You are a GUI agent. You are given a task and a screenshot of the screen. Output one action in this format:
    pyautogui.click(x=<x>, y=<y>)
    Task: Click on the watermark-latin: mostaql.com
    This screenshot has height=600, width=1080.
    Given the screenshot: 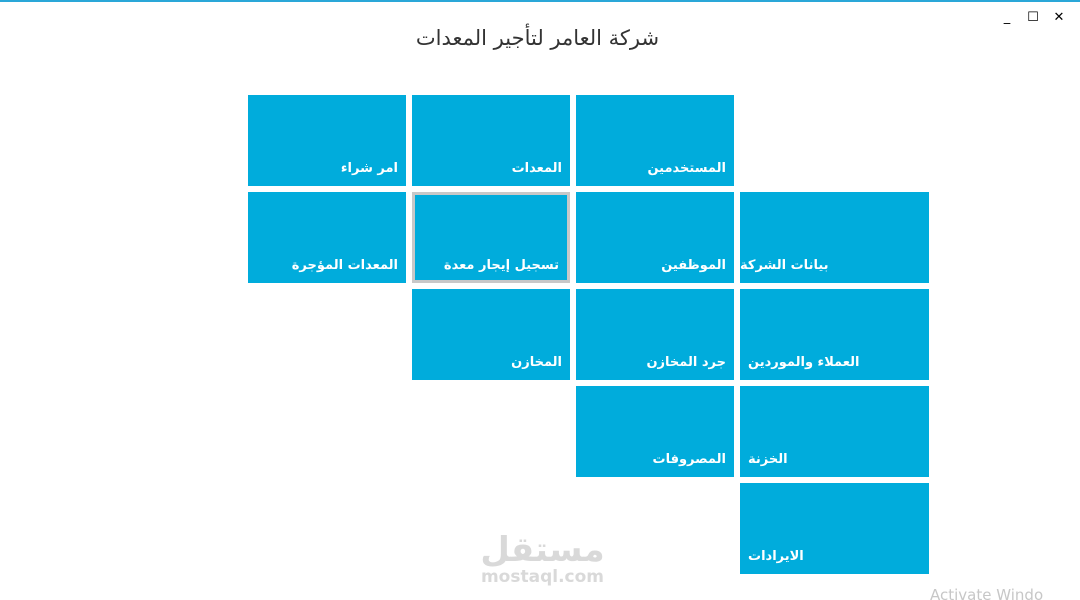 What is the action you would take?
    pyautogui.click(x=542, y=577)
    